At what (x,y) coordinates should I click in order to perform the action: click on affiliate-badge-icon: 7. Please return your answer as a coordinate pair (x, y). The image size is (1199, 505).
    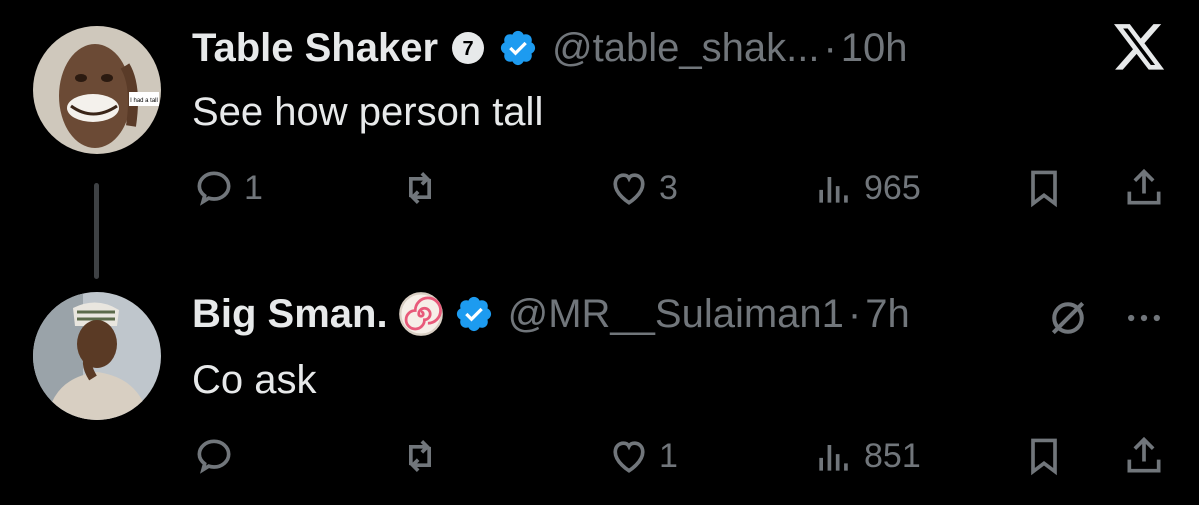
    Looking at the image, I should click on (468, 48).